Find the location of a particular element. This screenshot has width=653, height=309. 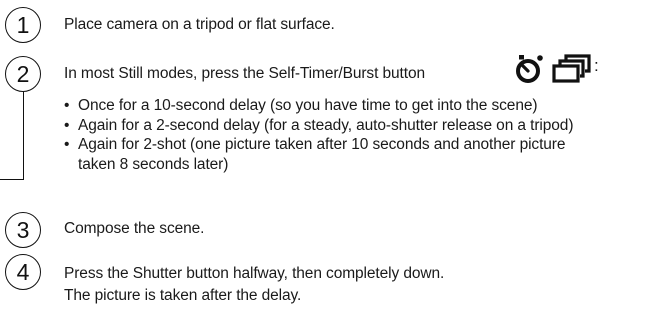

step-3-text: Compose the scene. is located at coordinates (134, 228).